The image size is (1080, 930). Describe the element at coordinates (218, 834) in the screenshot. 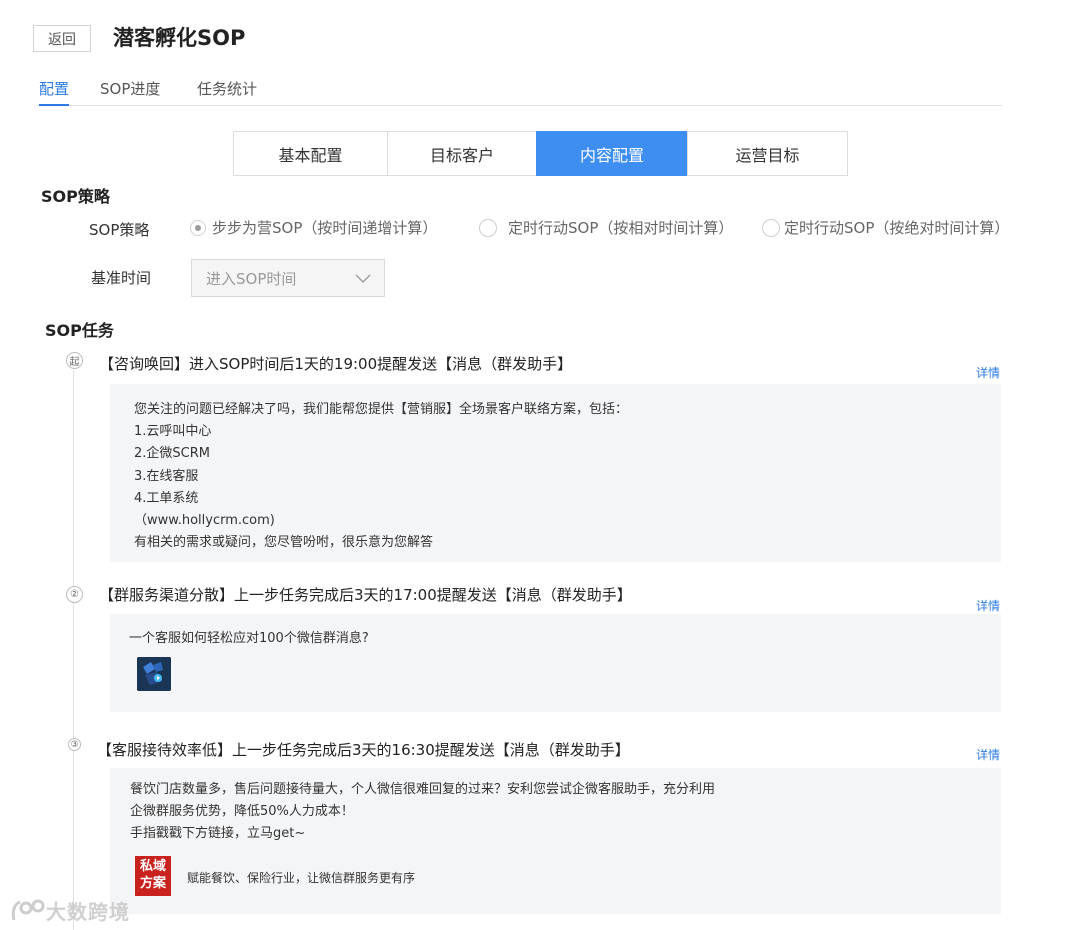

I see `message-line: 手指戳戳下方链接，立马get~` at that location.